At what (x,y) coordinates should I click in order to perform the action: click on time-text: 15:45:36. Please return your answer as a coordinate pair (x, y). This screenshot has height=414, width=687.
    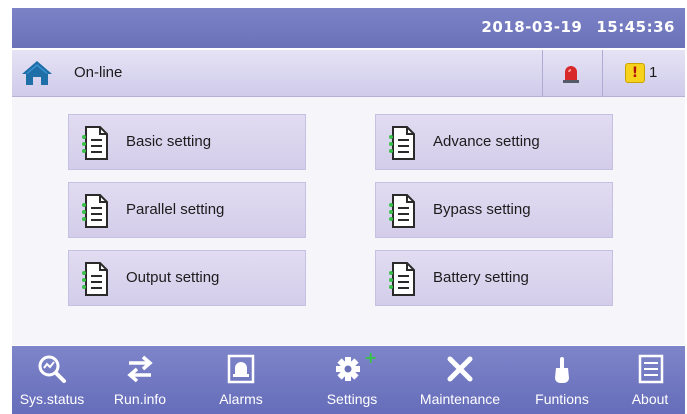
    Looking at the image, I should click on (635, 27).